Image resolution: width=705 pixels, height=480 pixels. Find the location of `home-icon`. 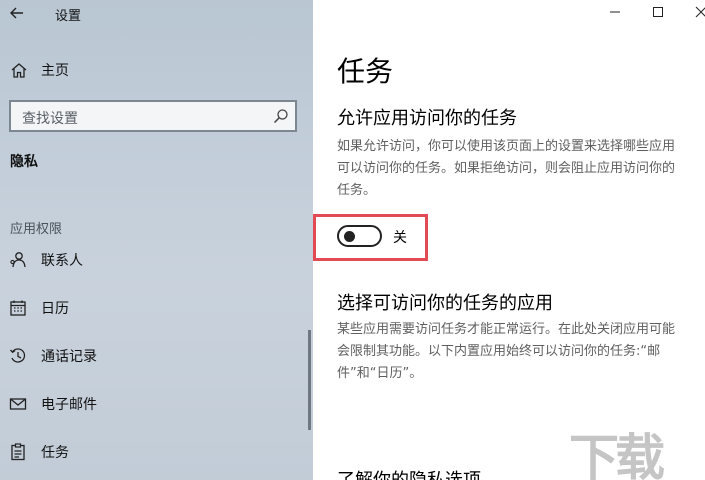

home-icon is located at coordinates (19, 72).